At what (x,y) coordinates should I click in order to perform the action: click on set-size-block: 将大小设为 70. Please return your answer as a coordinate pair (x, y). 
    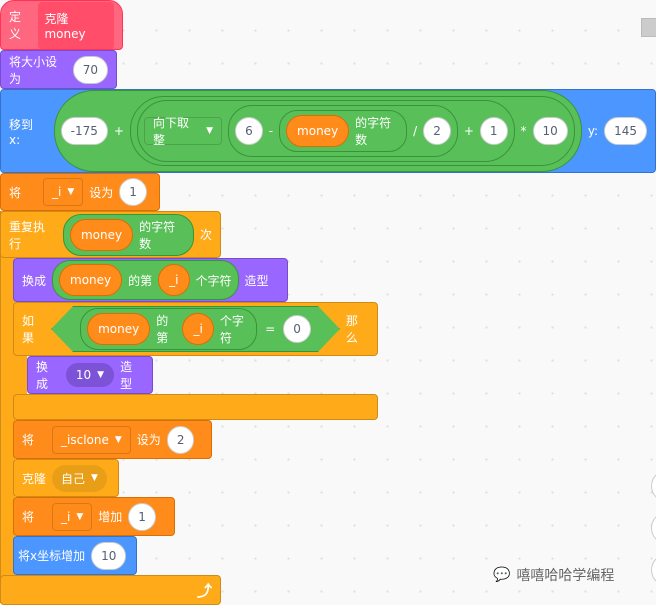
    Looking at the image, I should click on (58, 69).